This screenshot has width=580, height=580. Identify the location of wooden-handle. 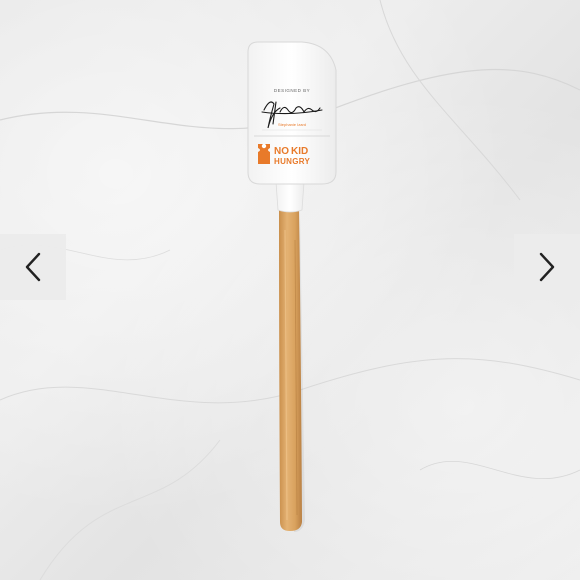
(290, 368).